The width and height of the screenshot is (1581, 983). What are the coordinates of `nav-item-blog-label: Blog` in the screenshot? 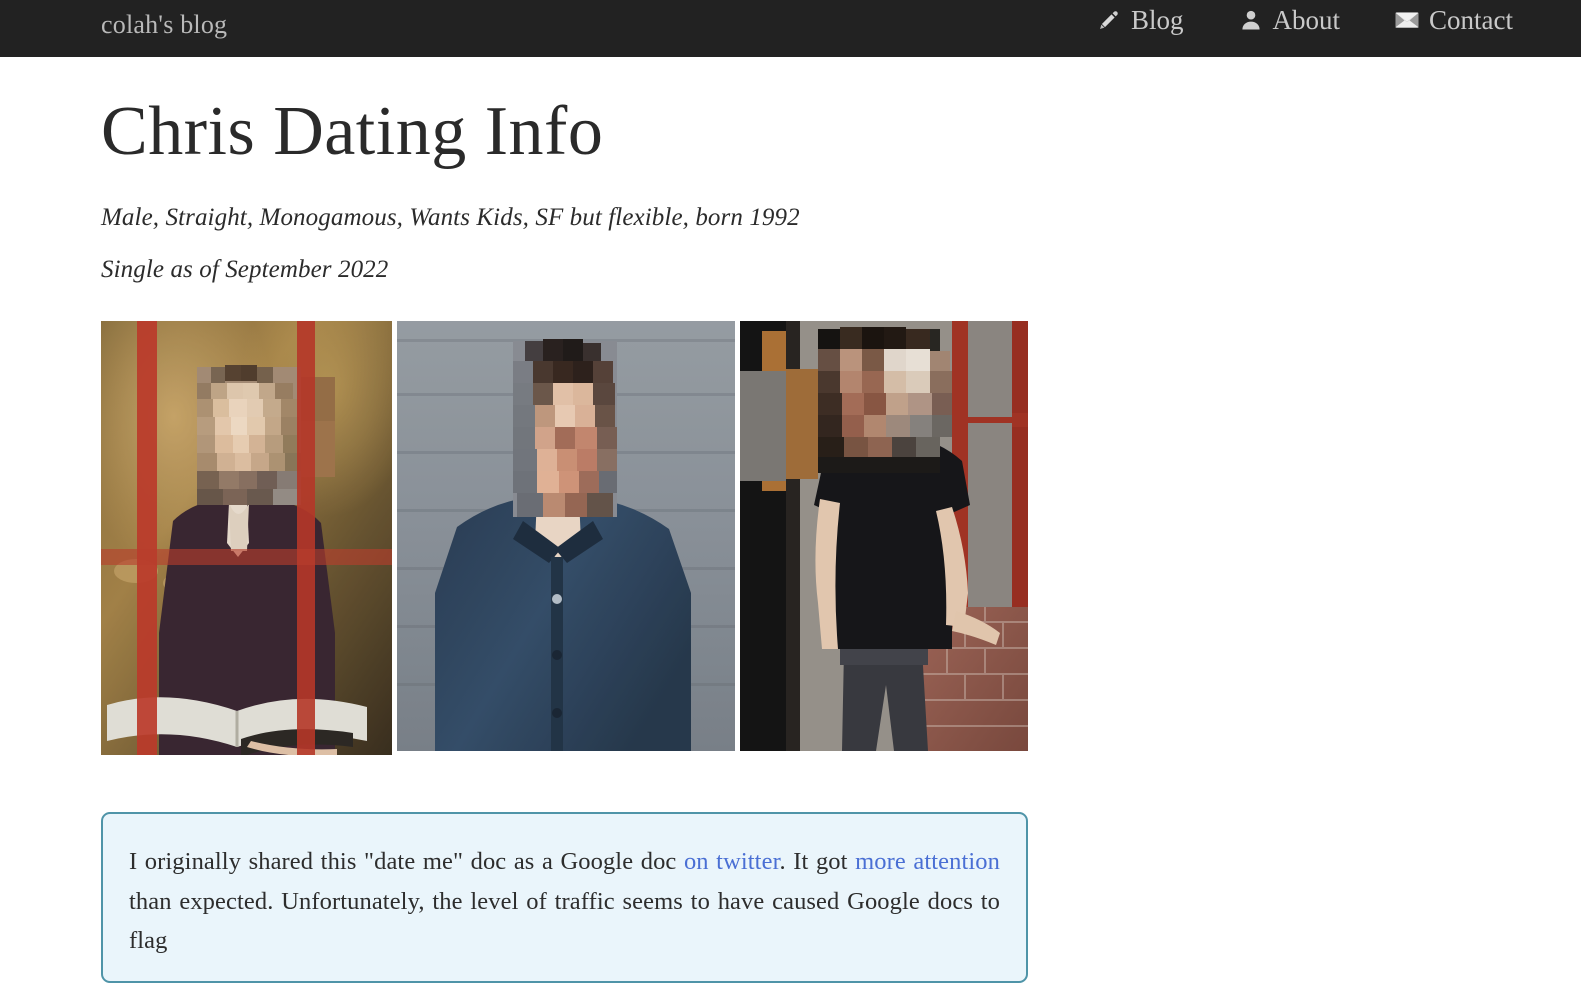 It's located at (1157, 20).